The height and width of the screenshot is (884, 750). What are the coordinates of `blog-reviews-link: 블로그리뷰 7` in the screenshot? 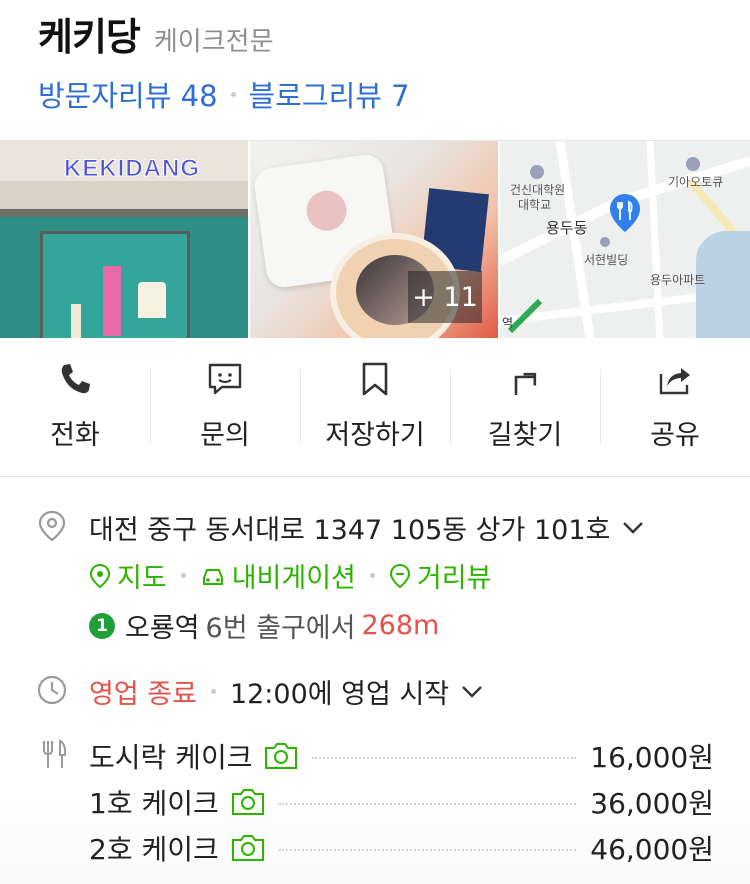 It's located at (329, 94).